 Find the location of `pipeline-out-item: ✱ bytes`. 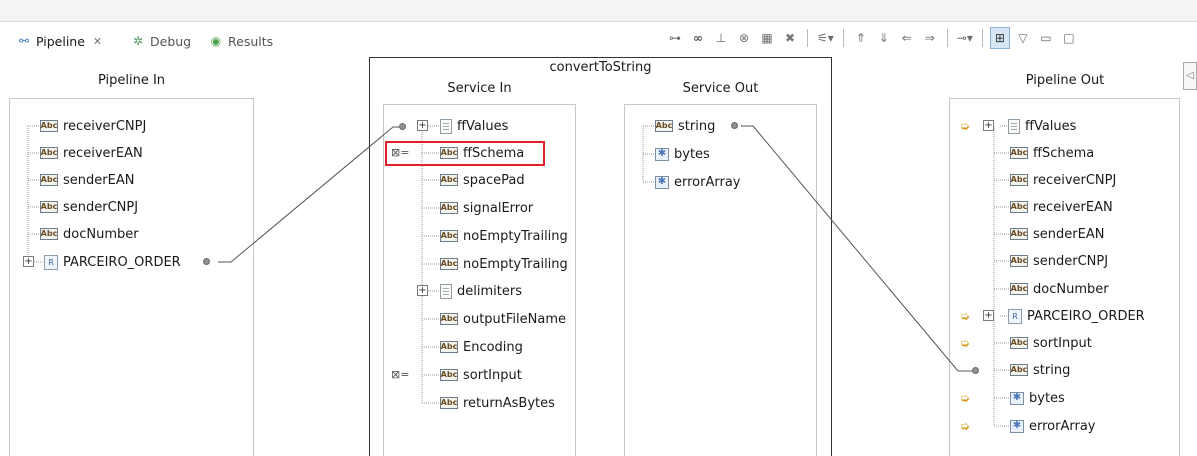

pipeline-out-item: ✱ bytes is located at coordinates (1037, 398).